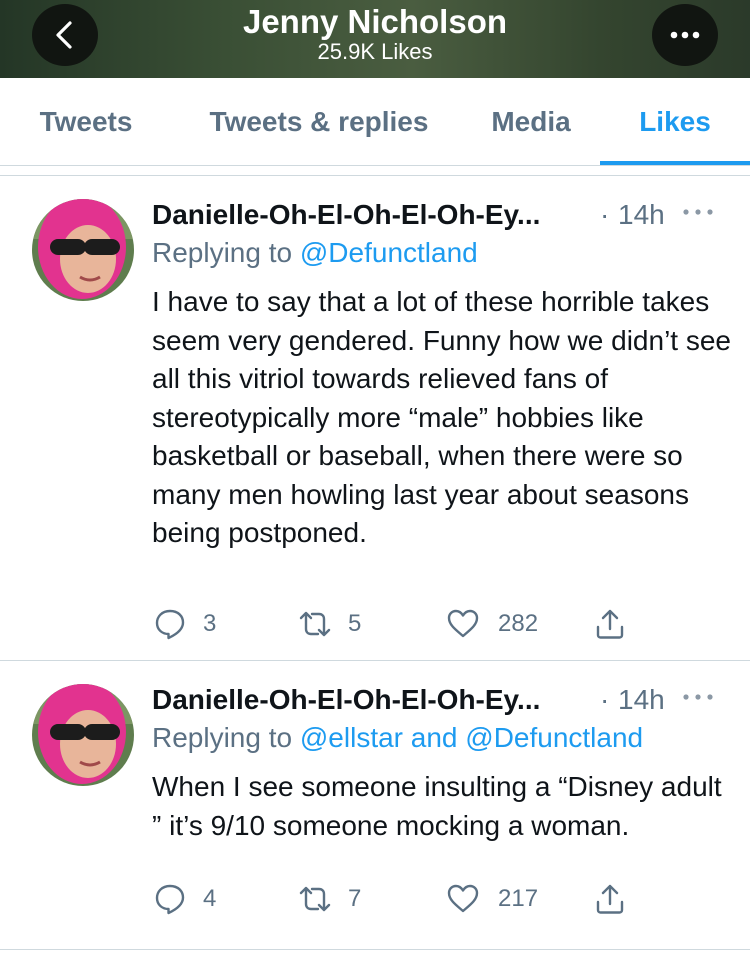 The height and width of the screenshot is (955, 750). Describe the element at coordinates (375, 51) in the screenshot. I see `header-likes-count: 25.9K Likes` at that location.